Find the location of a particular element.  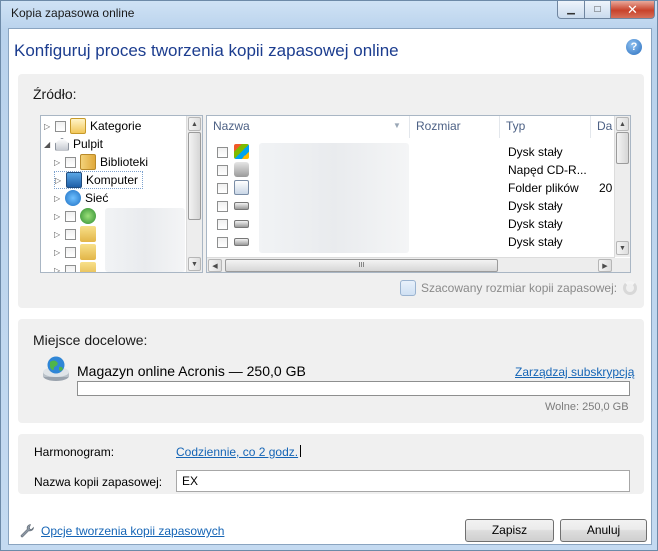

manage-subscription-link: Zarządzaj subskrypcją is located at coordinates (574, 372).